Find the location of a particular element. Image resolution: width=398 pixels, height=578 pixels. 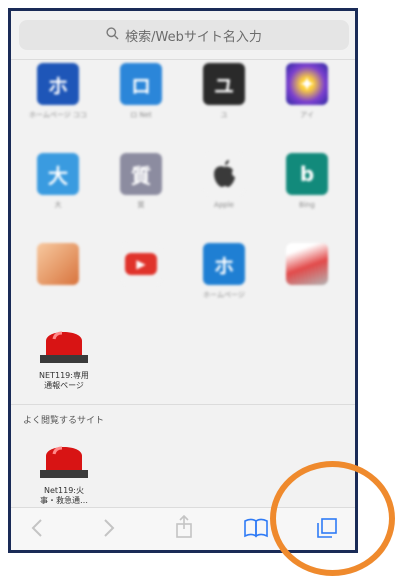

favorite-tile: 質 is located at coordinates (141, 174).